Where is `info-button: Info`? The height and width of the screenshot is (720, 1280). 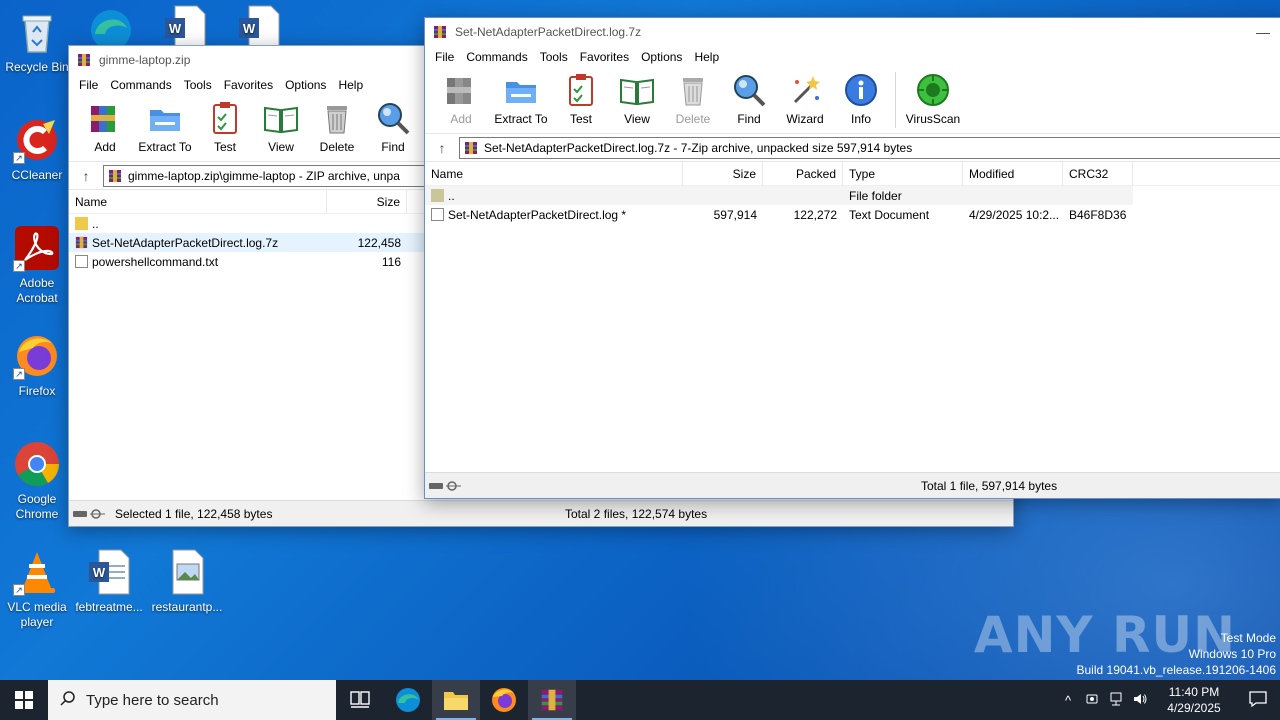
info-button: Info is located at coordinates (861, 97).